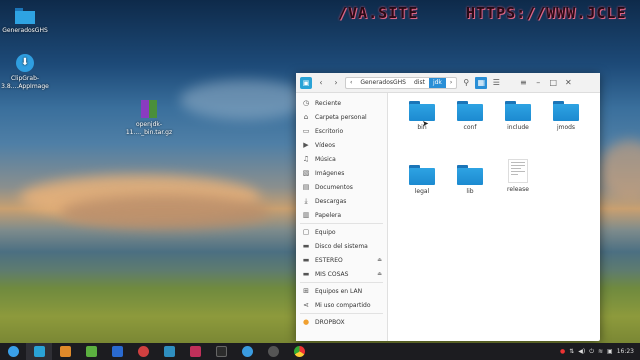  I want to click on taskbar-app-trash, so click(273, 351).